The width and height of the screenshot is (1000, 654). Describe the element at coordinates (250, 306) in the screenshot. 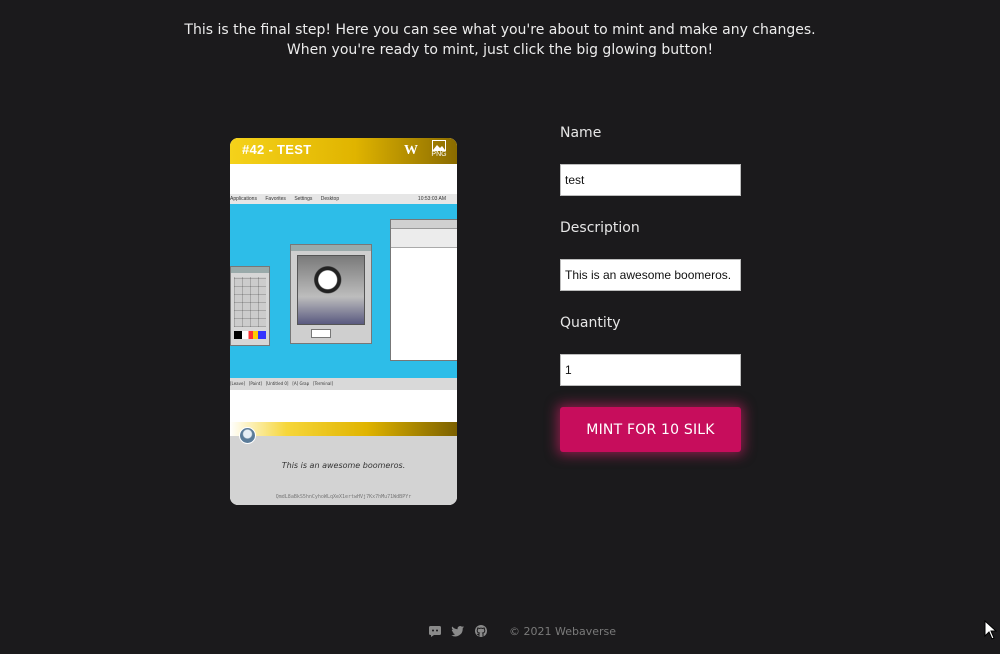

I see `screenshot-paint-window` at that location.